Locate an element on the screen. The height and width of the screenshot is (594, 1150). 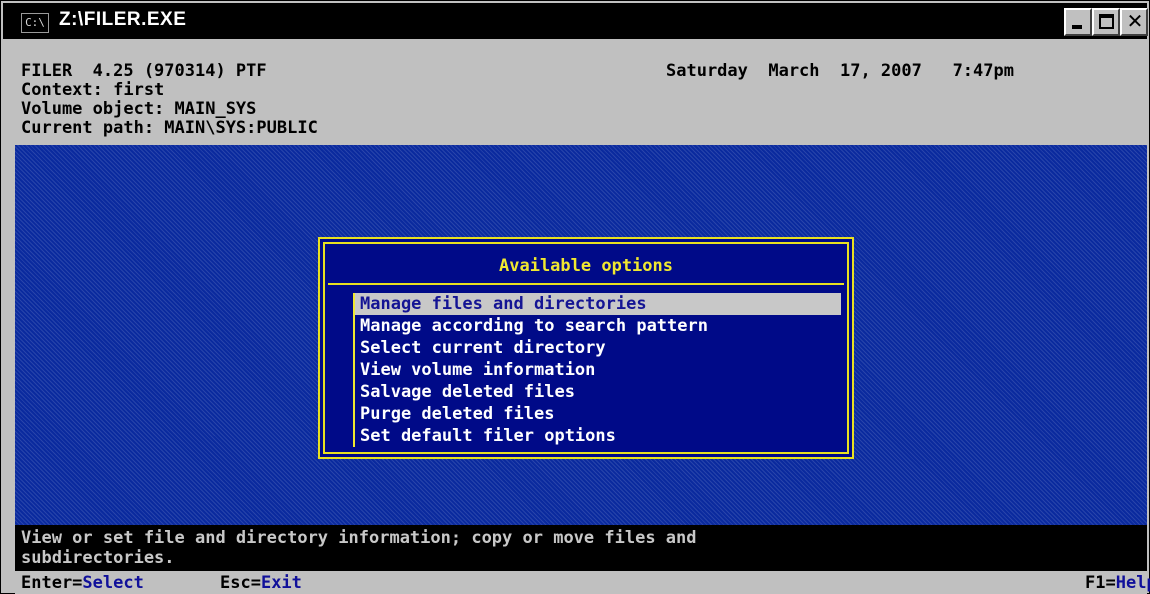
enter-key-action: Select is located at coordinates (113, 583).